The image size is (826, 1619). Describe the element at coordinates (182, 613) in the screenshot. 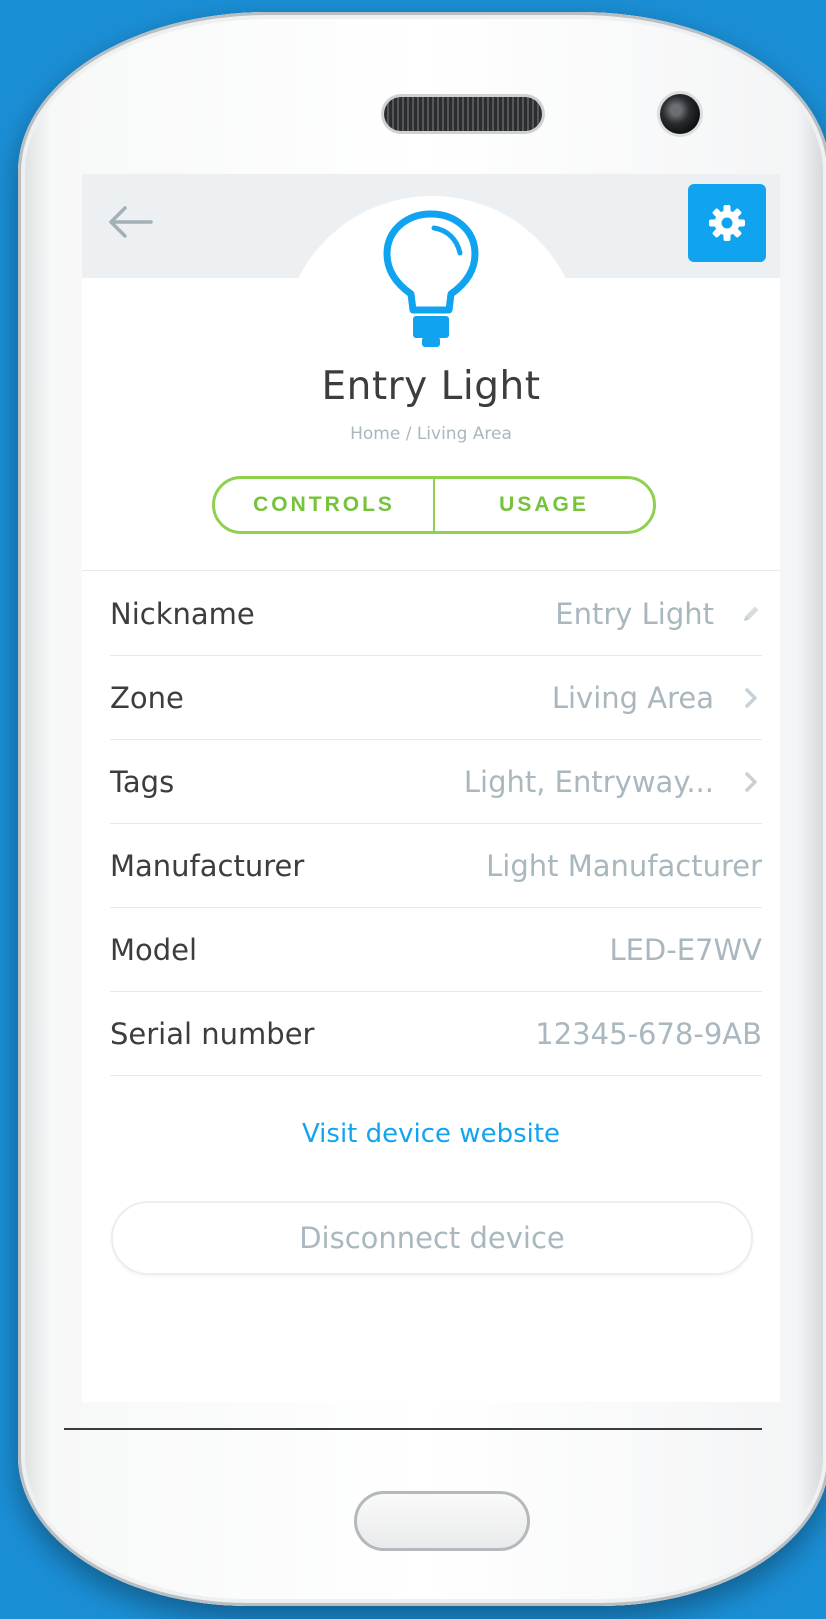

I see `row-label: Nickname` at that location.